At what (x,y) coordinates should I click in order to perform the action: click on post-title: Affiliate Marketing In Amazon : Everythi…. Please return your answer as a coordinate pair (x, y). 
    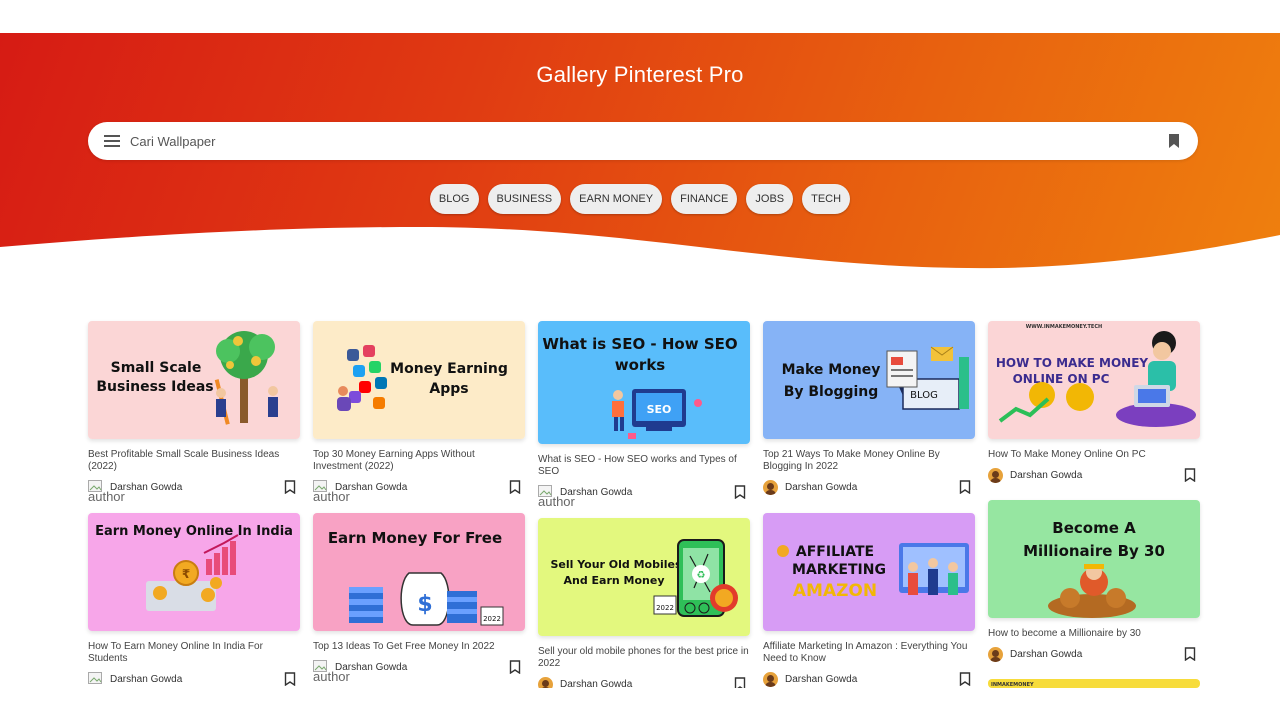
    Looking at the image, I should click on (869, 653).